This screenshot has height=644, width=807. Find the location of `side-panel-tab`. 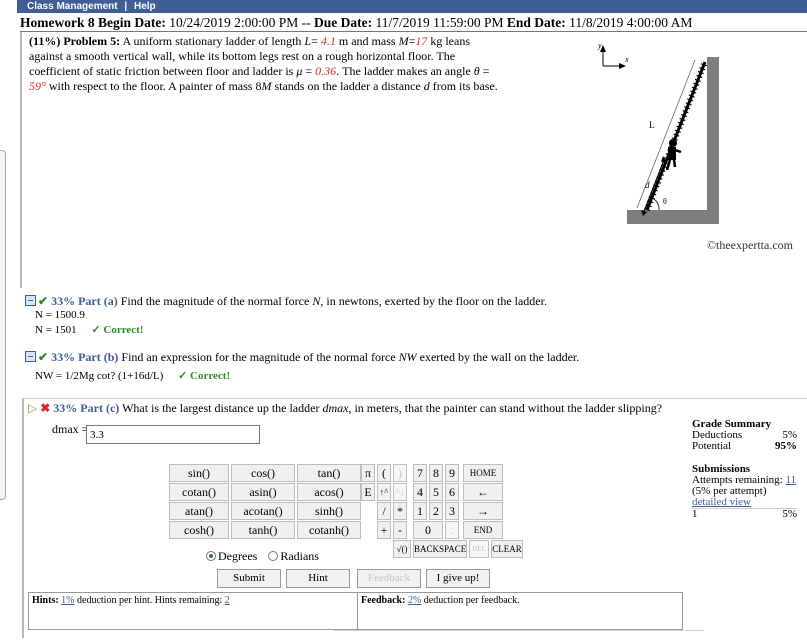

side-panel-tab is located at coordinates (3, 325).